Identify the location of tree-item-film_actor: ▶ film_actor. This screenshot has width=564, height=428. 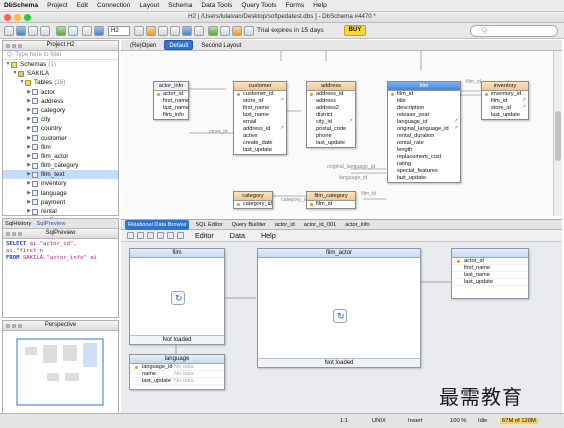
(60, 156).